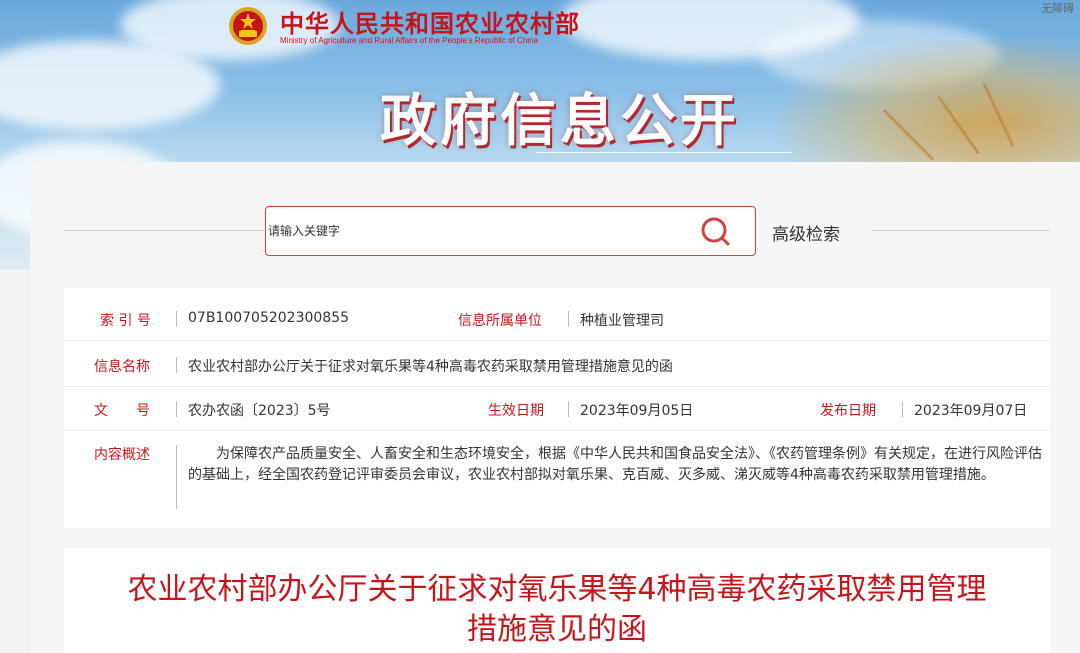 The image size is (1080, 653). I want to click on search-box, so click(510, 231).